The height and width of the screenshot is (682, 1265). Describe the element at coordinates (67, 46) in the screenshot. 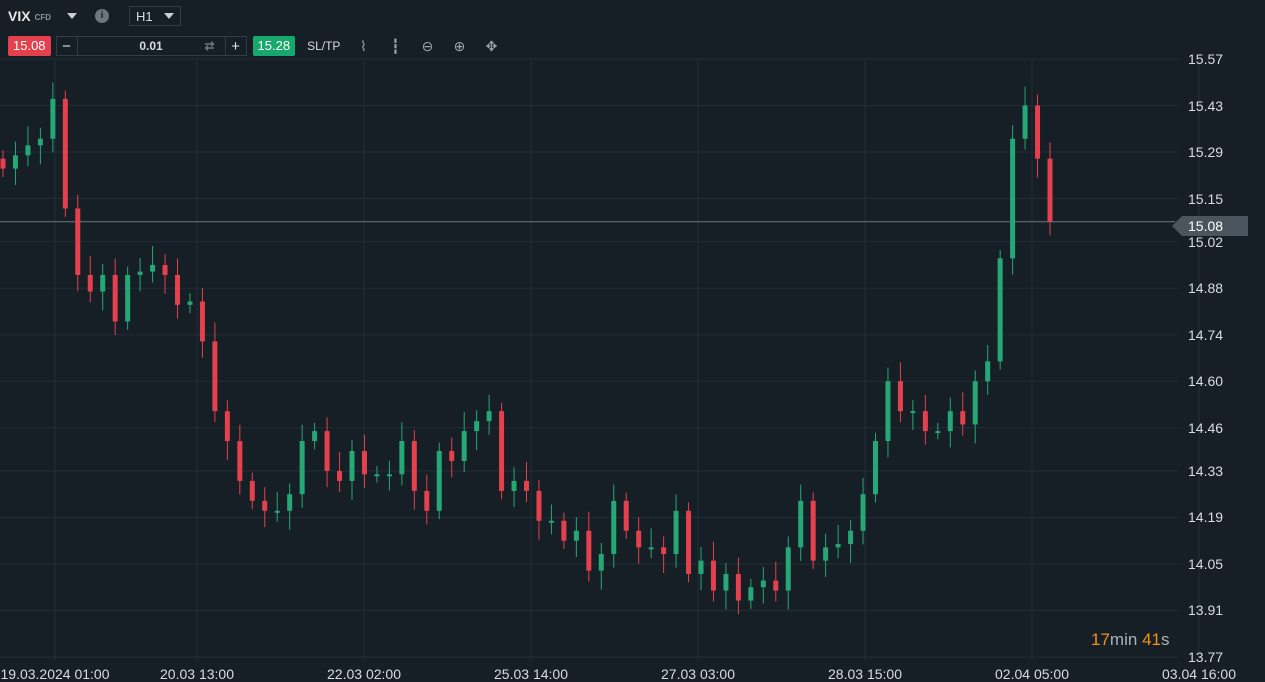

I see `decrease-button: −` at that location.